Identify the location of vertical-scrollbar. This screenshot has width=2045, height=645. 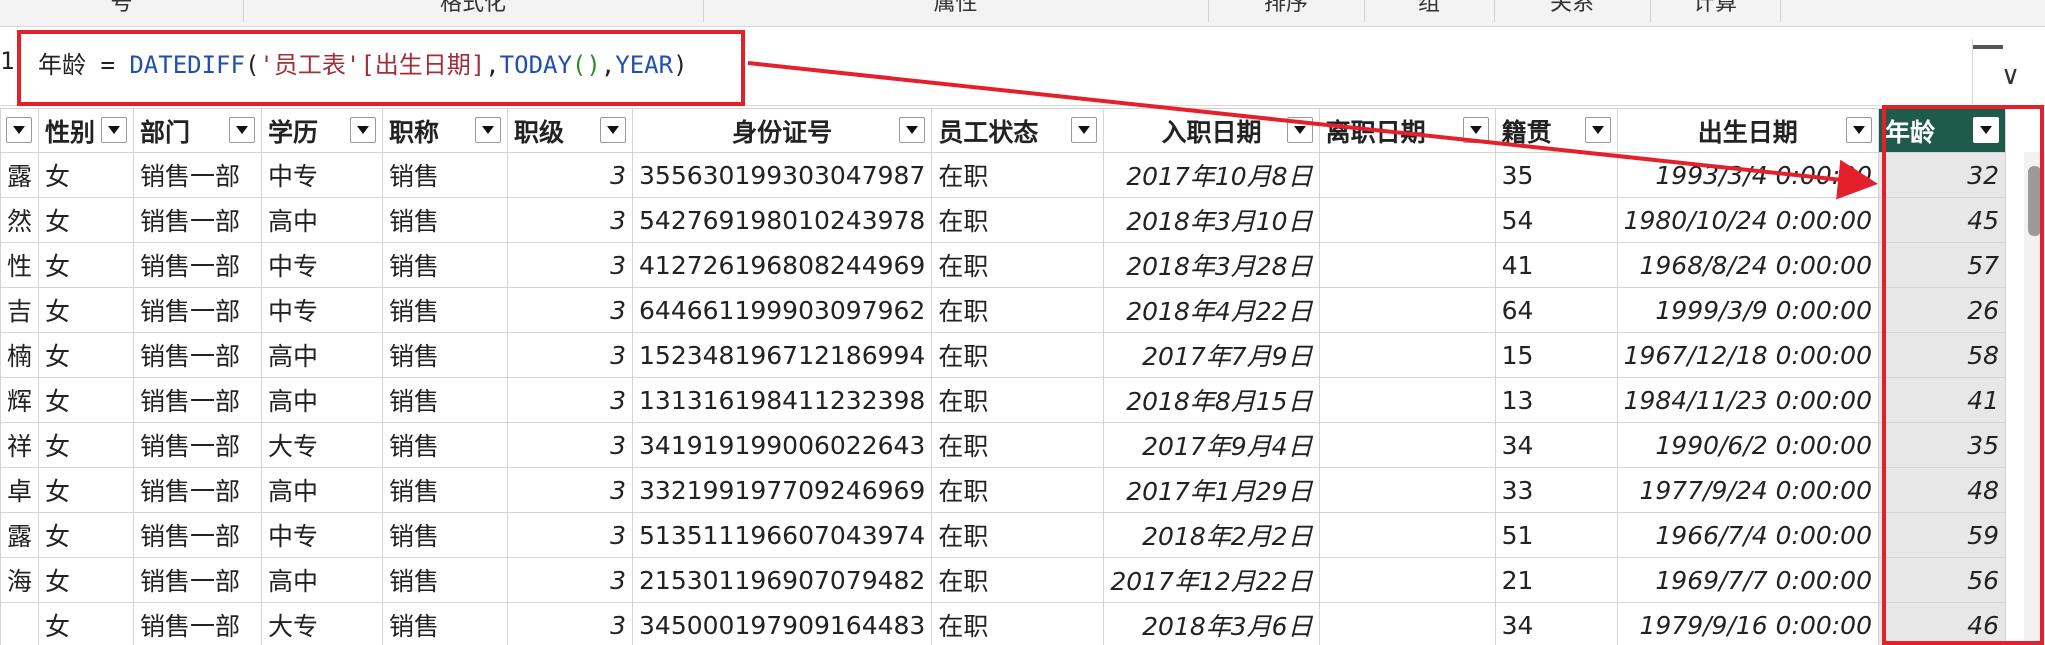
(2034, 398).